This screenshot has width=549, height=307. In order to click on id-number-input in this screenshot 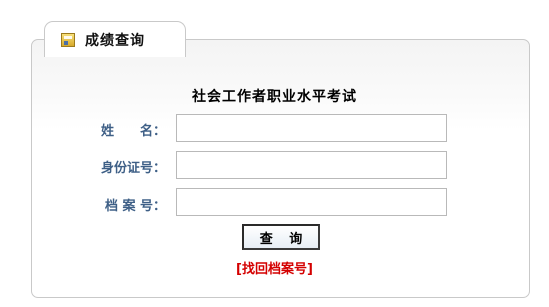, I will do `click(311, 165)`.